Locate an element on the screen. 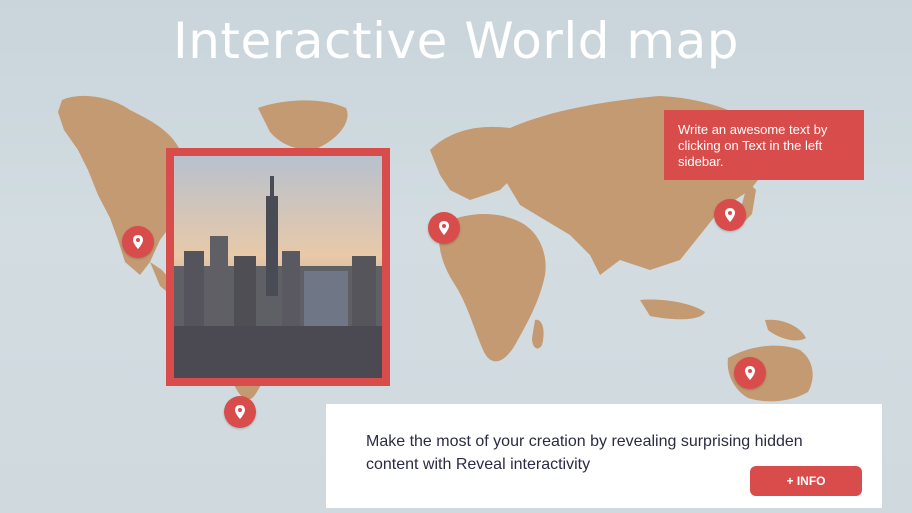 The image size is (912, 513). southeast-asia-islands is located at coordinates (672, 309).